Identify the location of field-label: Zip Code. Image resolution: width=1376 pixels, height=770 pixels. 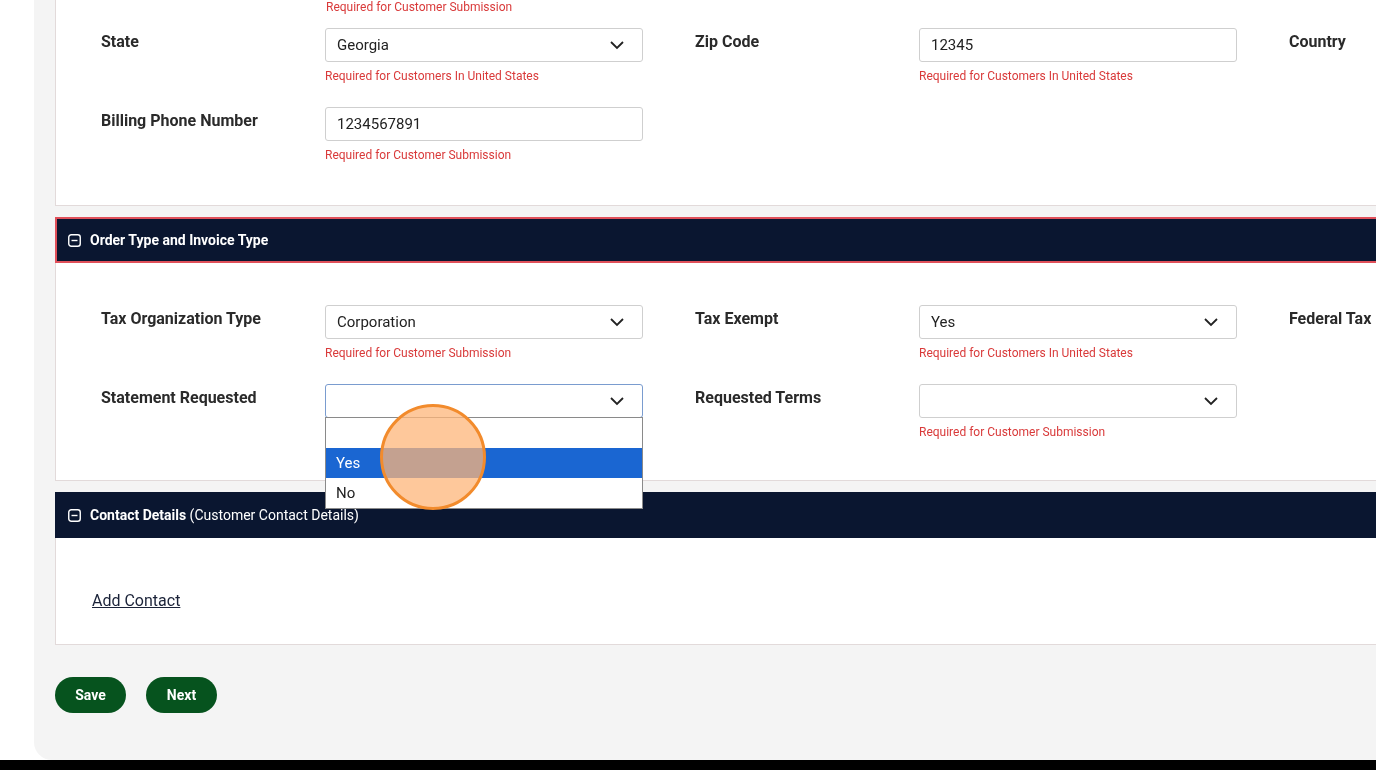
(728, 42).